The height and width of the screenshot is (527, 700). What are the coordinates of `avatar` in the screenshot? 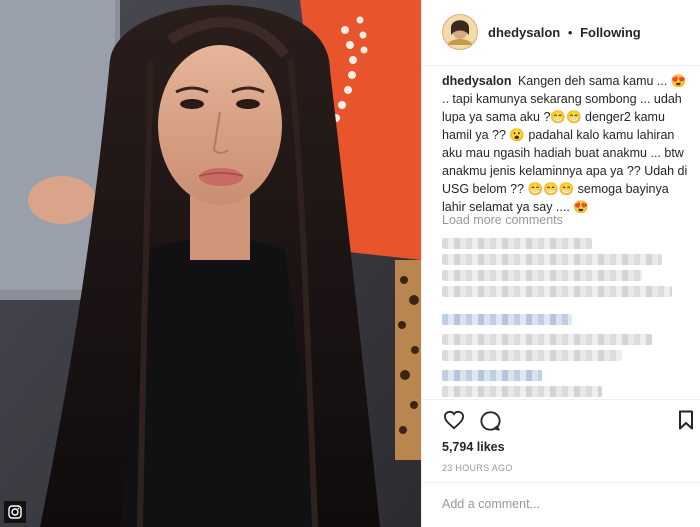 It's located at (460, 32).